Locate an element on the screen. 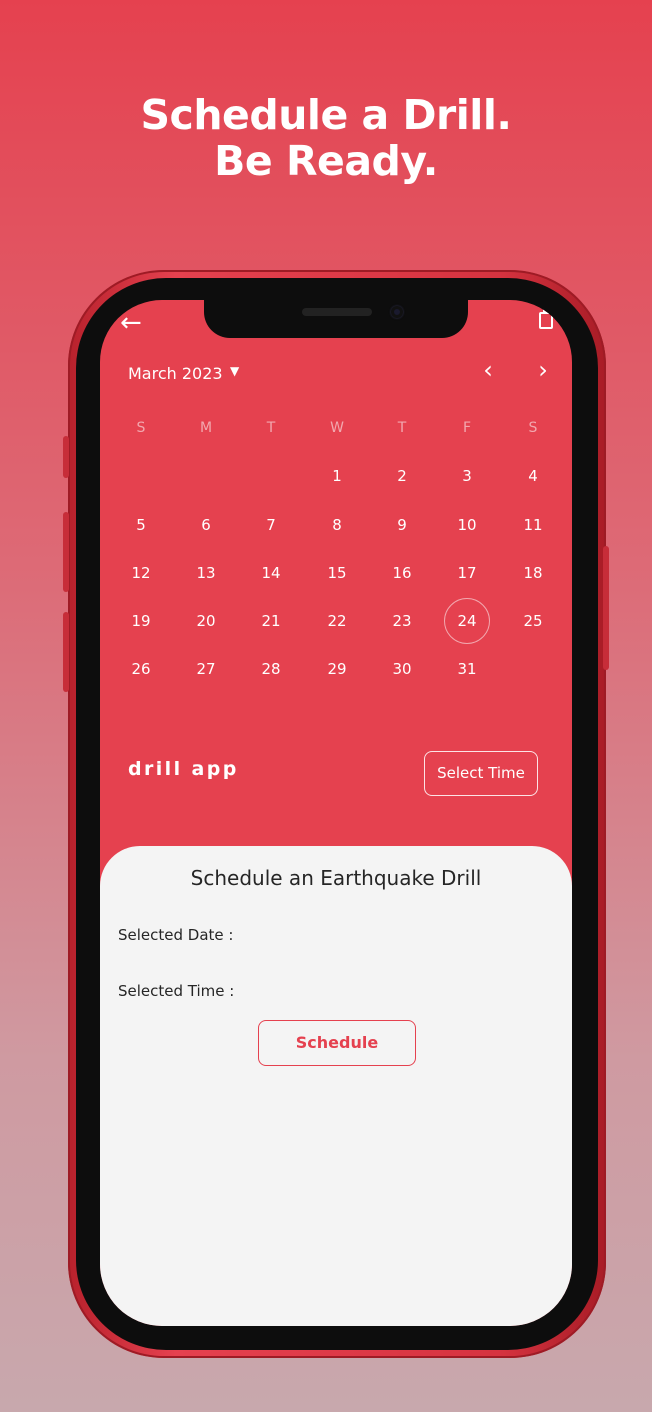 The width and height of the screenshot is (652, 1412). calendar-day: 20 is located at coordinates (206, 621).